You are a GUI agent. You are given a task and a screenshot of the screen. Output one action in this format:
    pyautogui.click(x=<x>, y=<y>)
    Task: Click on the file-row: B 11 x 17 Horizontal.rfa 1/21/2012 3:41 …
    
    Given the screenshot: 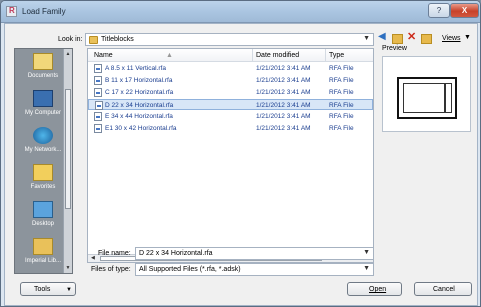 What is the action you would take?
    pyautogui.click(x=230, y=80)
    